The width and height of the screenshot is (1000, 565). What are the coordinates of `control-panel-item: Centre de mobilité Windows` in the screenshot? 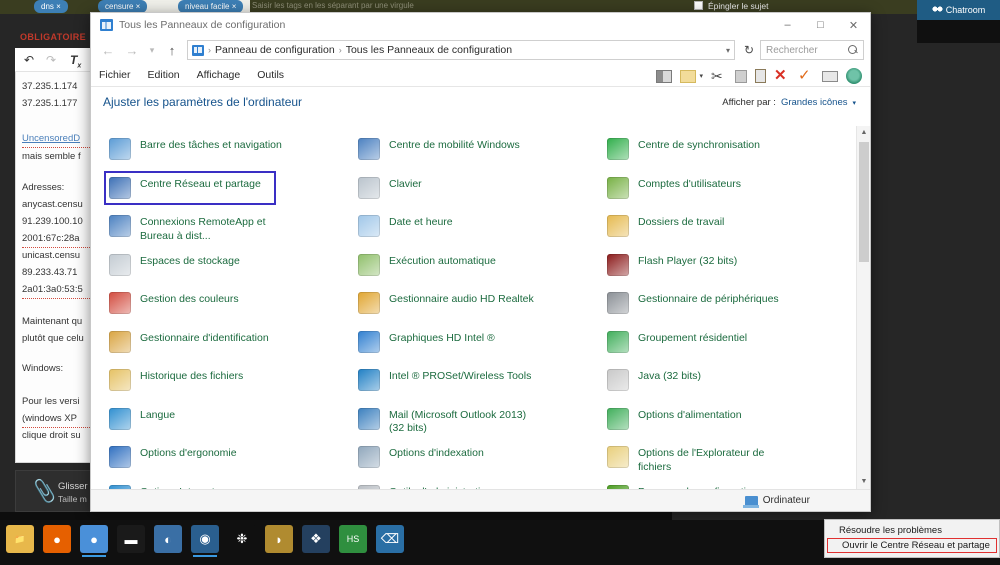 It's located at (482, 155).